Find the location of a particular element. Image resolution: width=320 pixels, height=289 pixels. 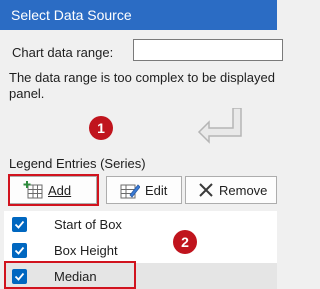

remove-button-label: Remove is located at coordinates (243, 190).